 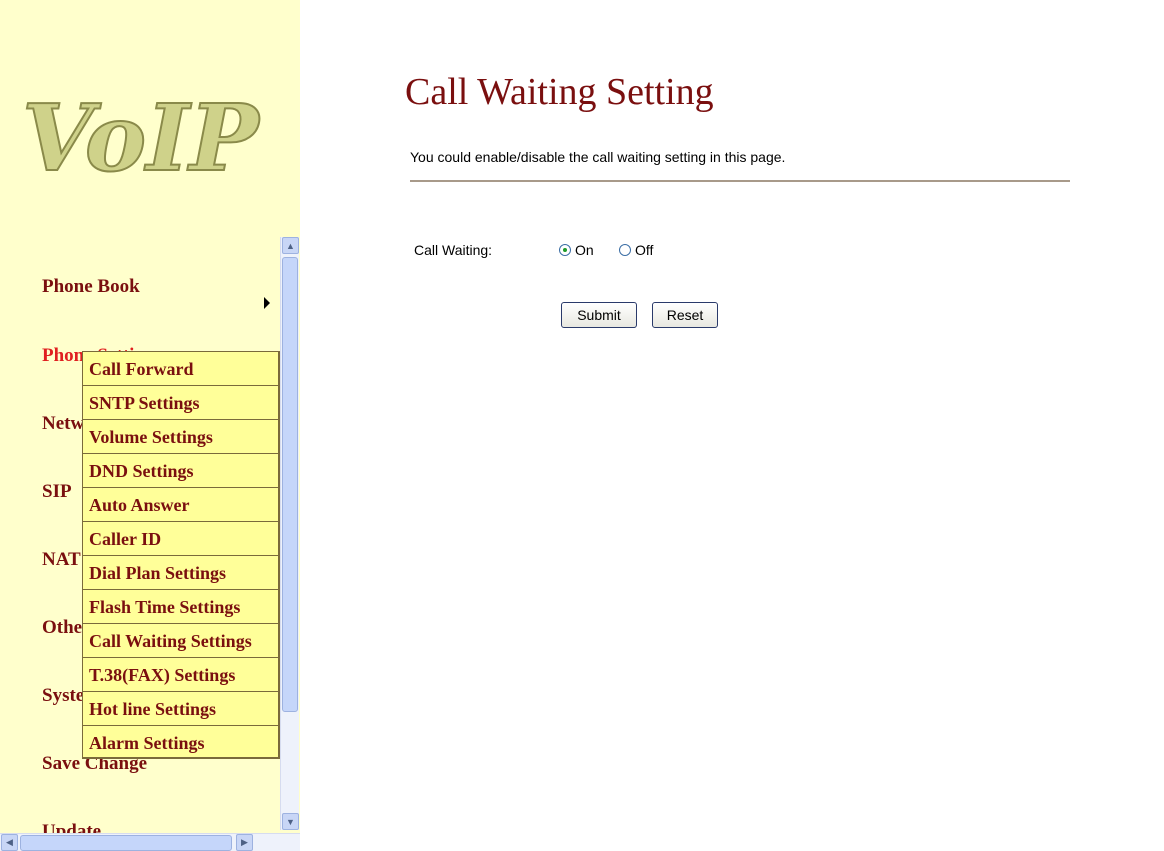 I want to click on nav-sip: SIP, so click(x=57, y=492).